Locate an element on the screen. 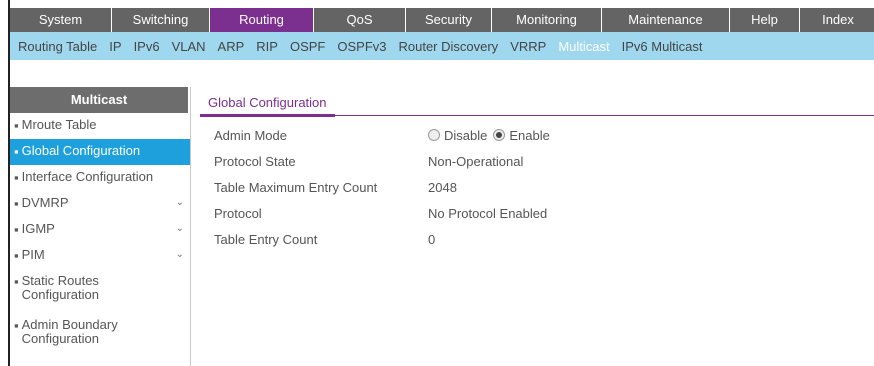 The image size is (874, 366). subnav-ipv6: IPv6 is located at coordinates (147, 46).